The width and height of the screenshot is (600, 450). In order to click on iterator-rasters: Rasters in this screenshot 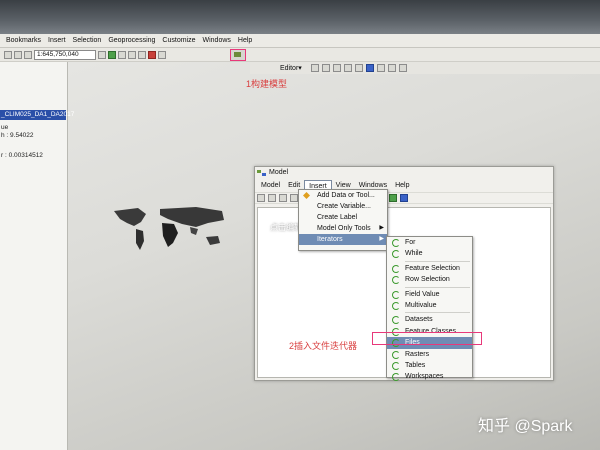, I will do `click(429, 354)`.